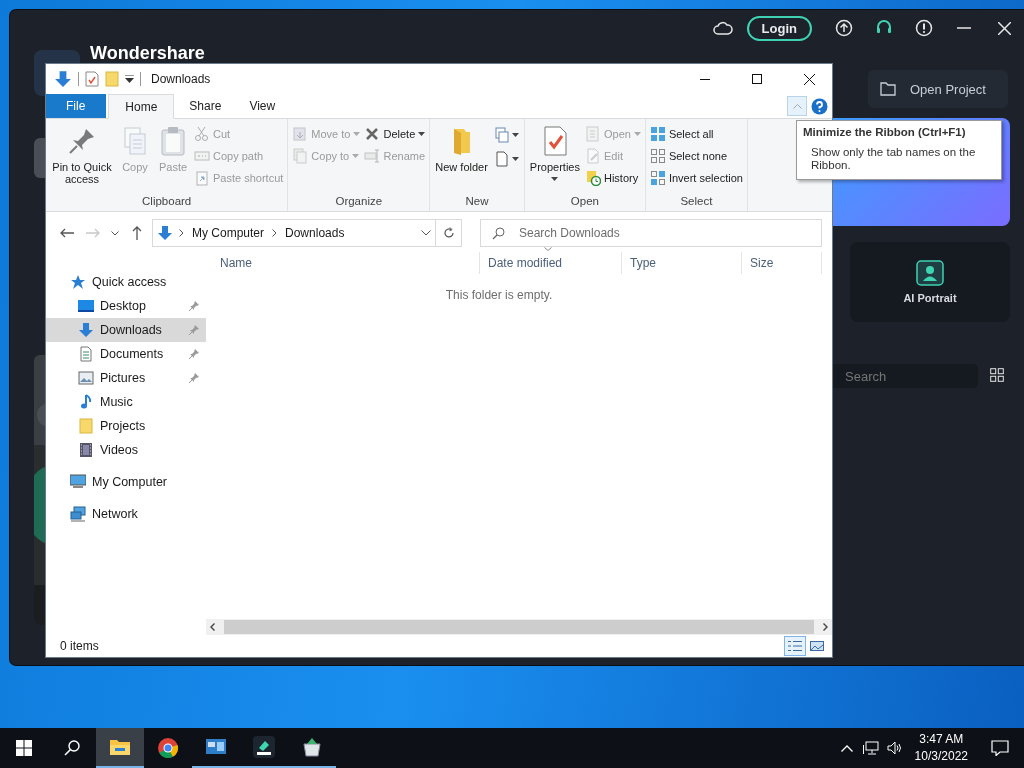  What do you see at coordinates (359, 202) in the screenshot?
I see `group-label: Organize` at bounding box center [359, 202].